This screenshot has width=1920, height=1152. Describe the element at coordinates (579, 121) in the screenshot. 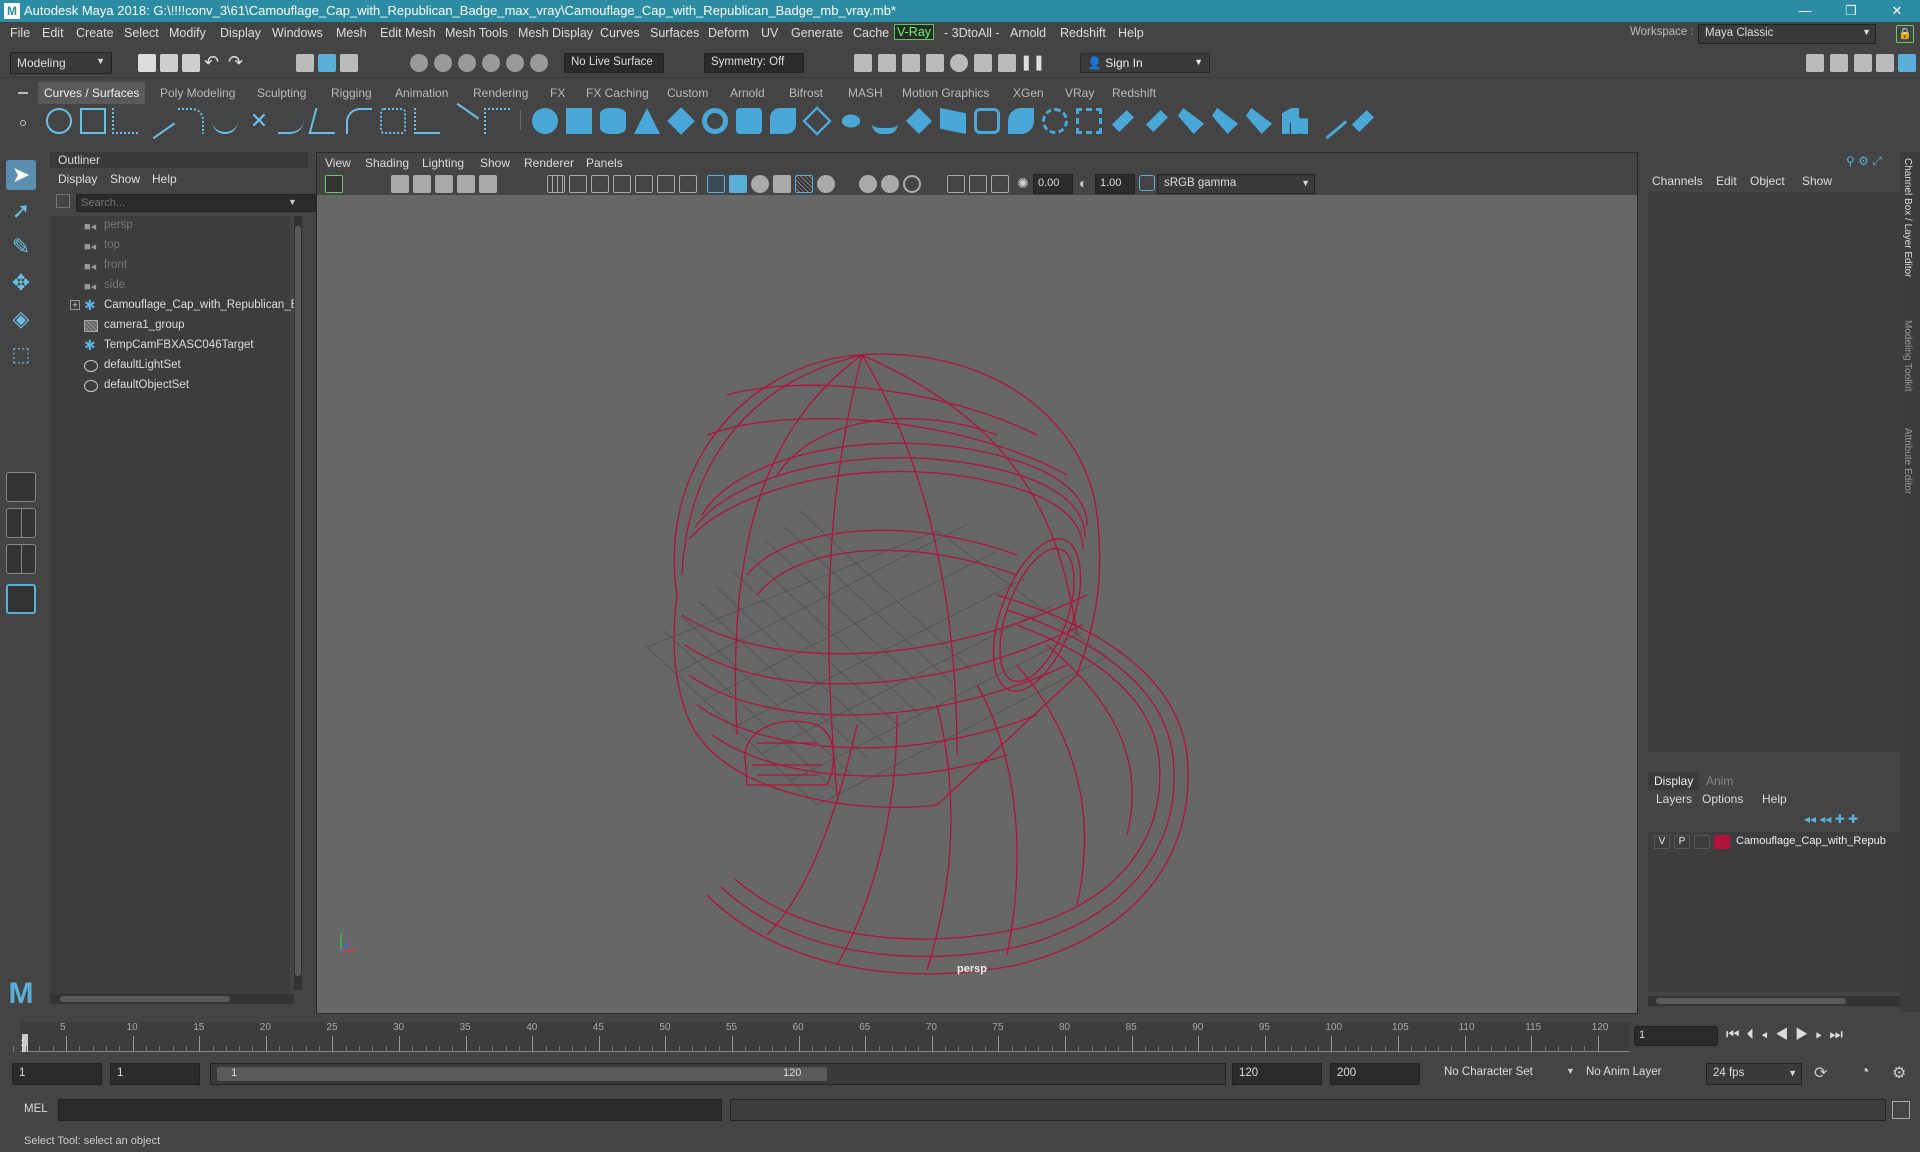

I see `nurbs-cube-icon` at that location.